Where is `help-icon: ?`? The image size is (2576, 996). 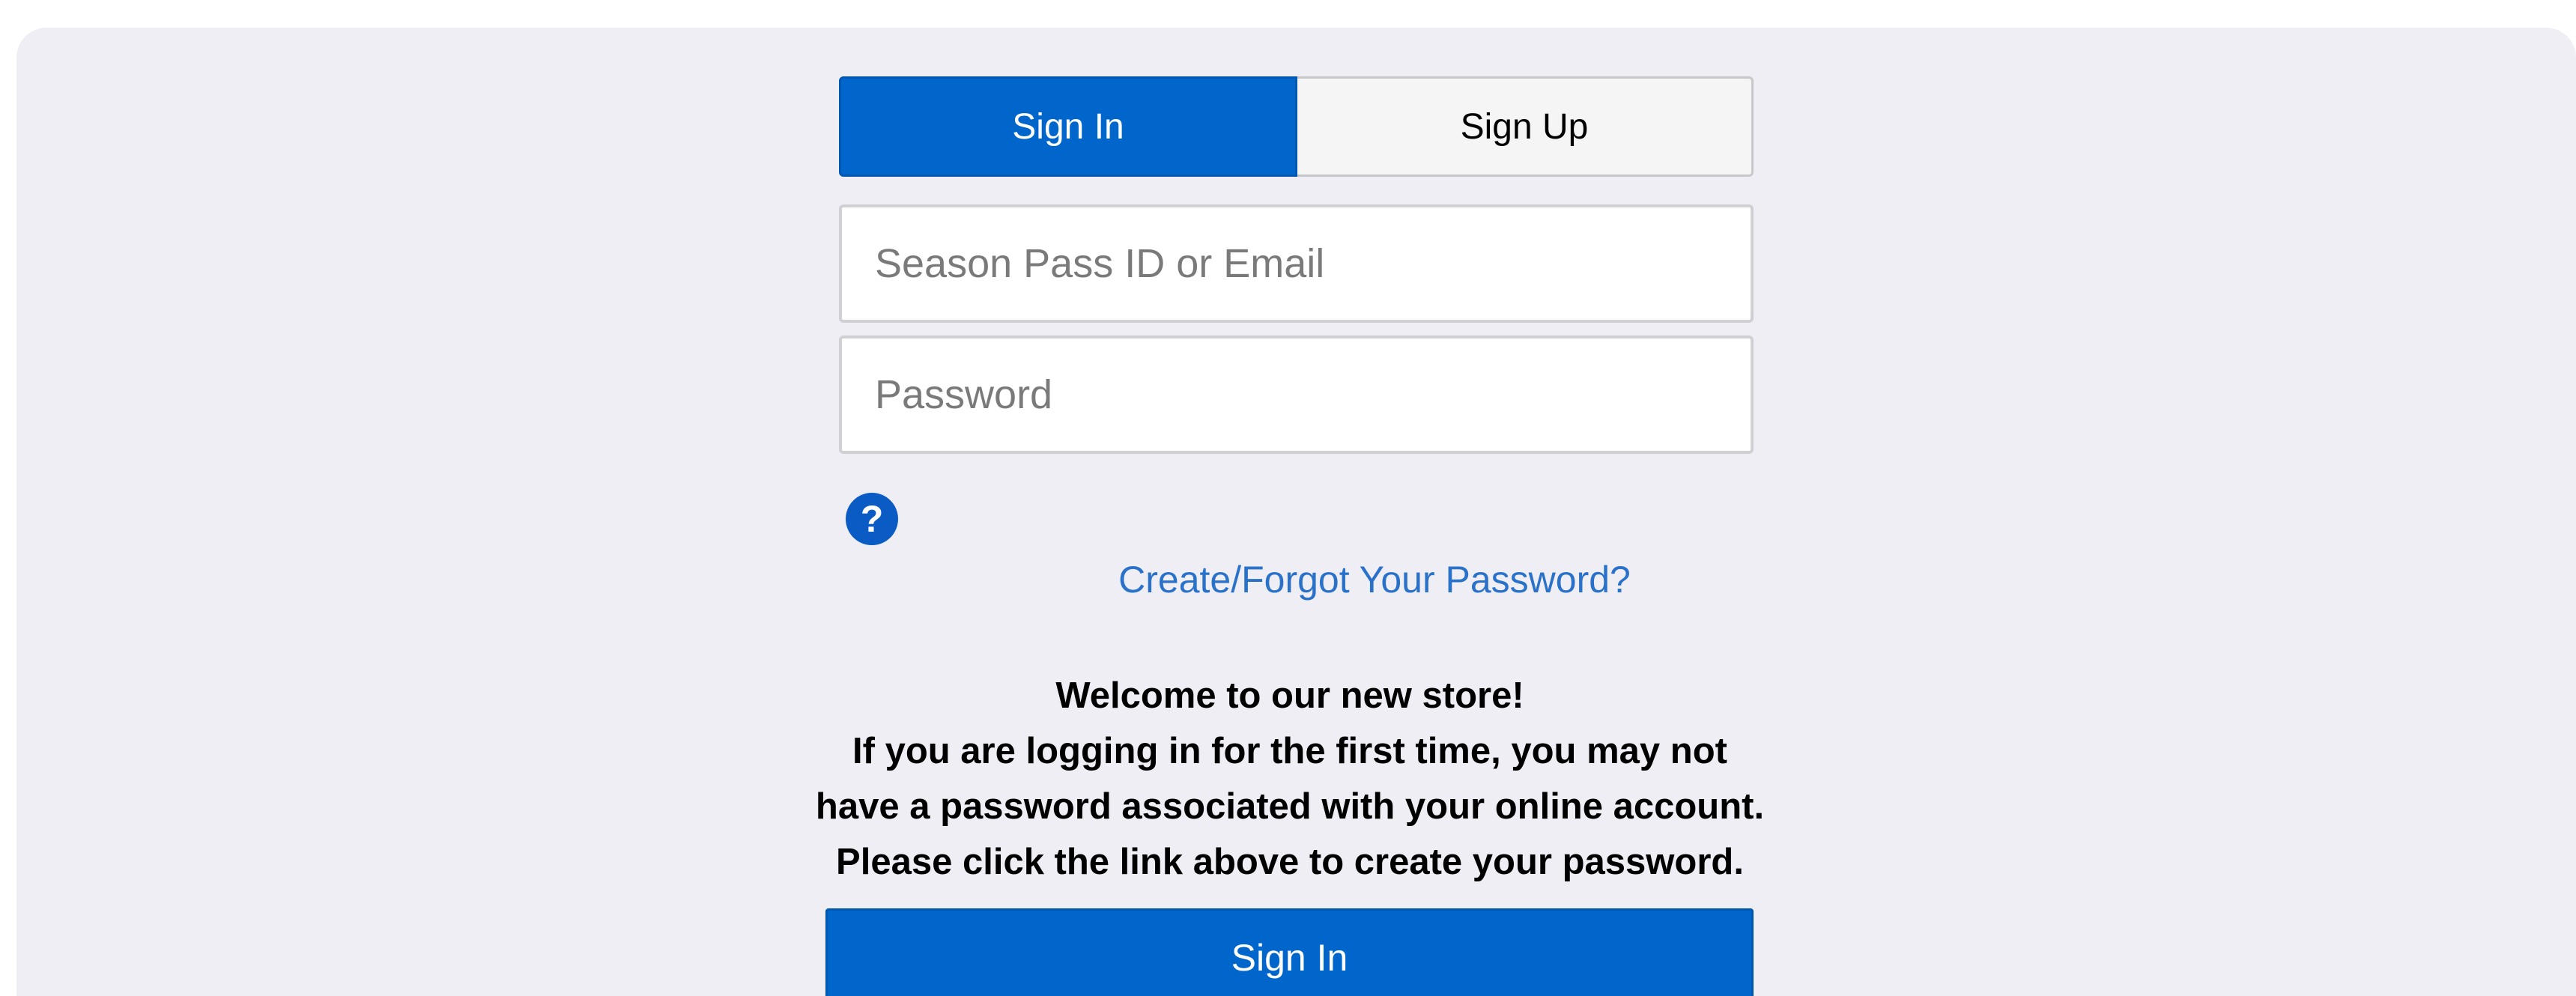
help-icon: ? is located at coordinates (872, 519).